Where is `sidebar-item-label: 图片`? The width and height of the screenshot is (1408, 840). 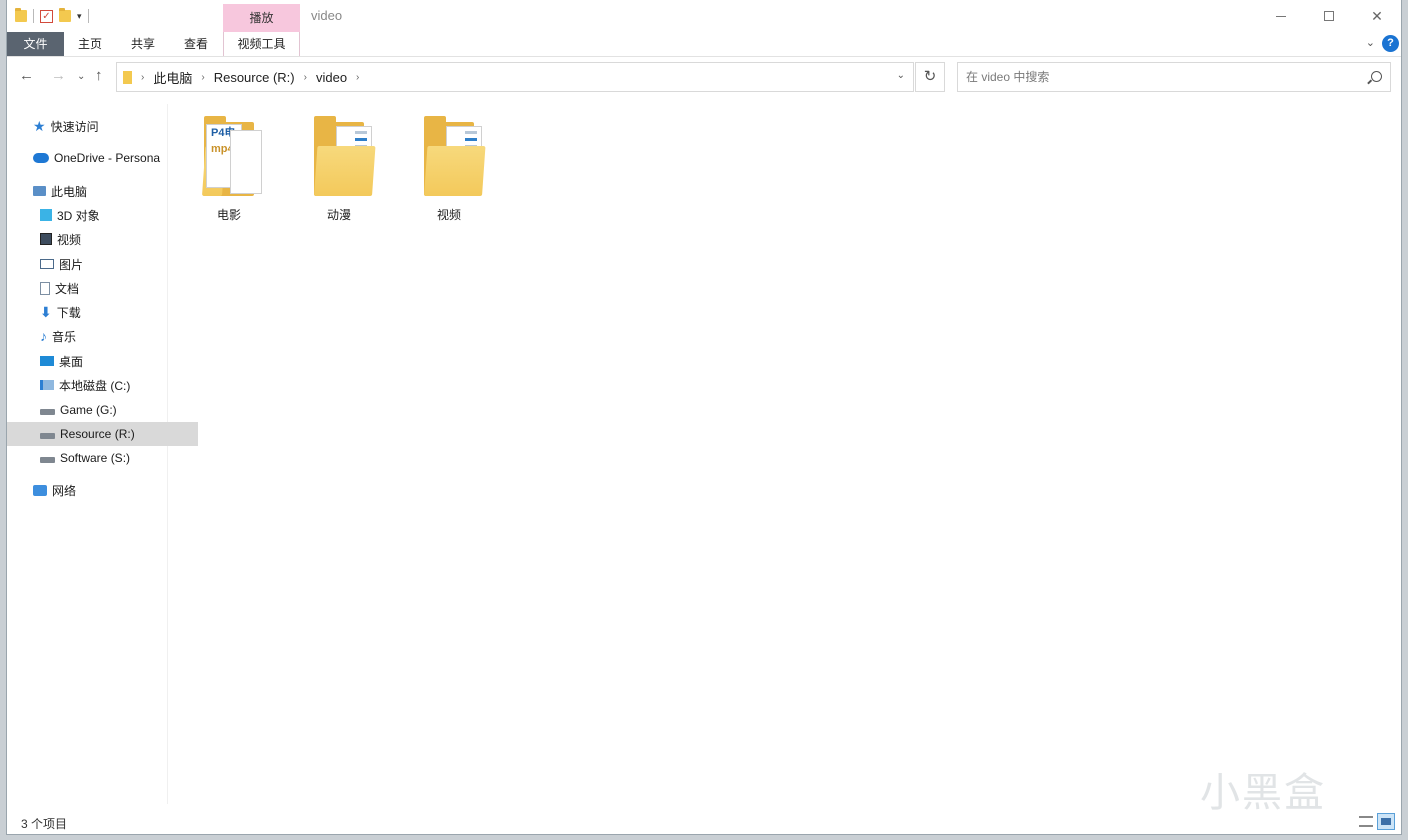
sidebar-item-label: 图片 is located at coordinates (71, 264).